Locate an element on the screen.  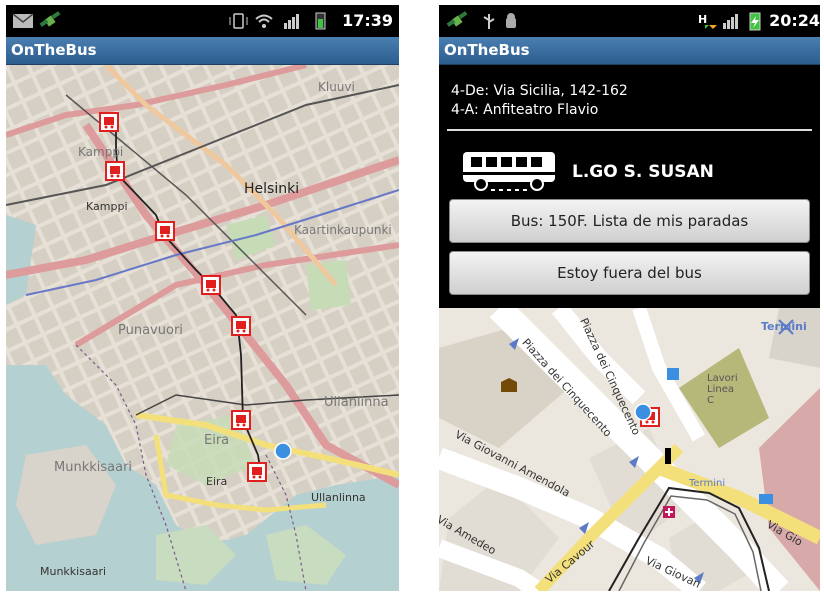
map-label-termini-2: Termini is located at coordinates (707, 483).